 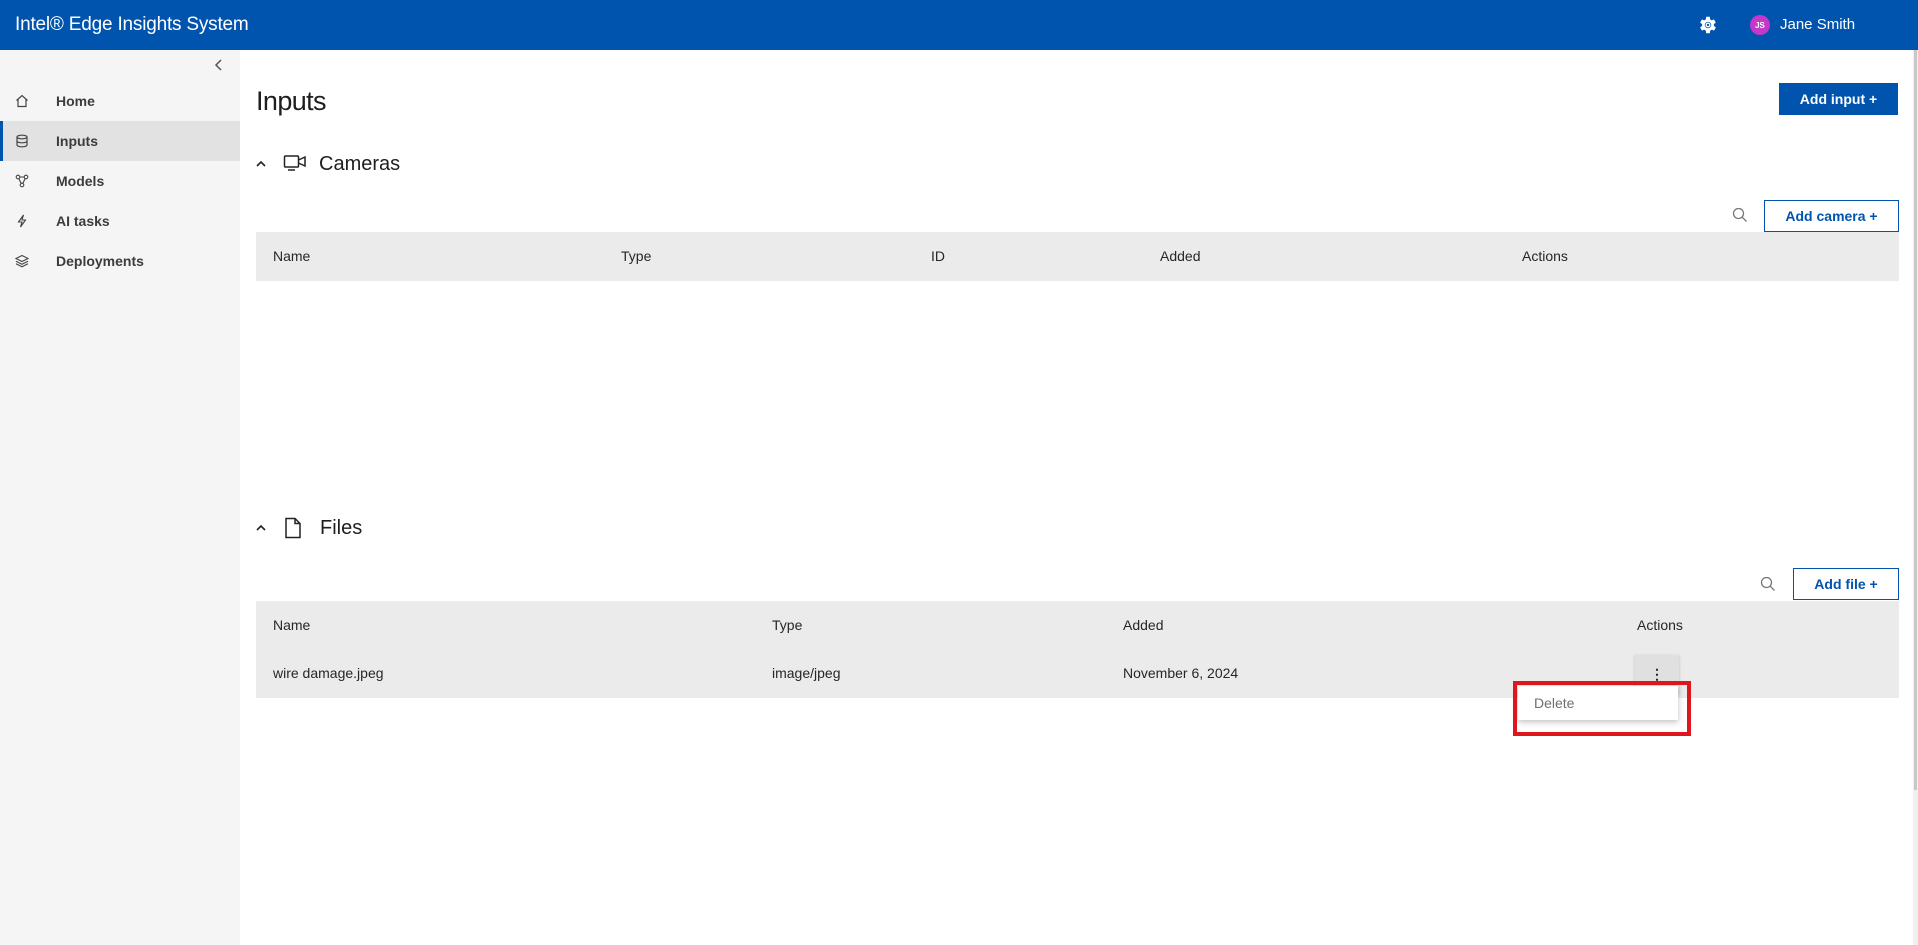 I want to click on file-added-cell: November 6, 2024, so click(x=1181, y=673).